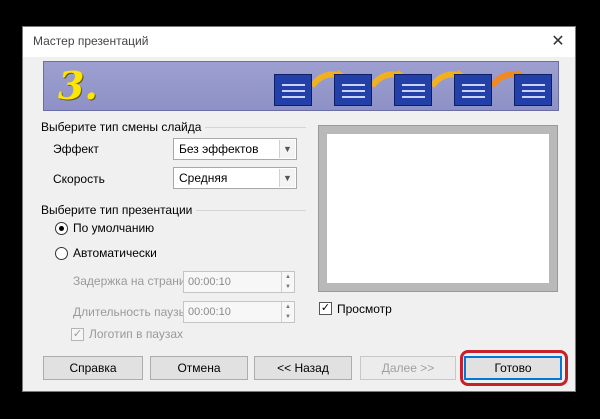 The image size is (600, 419). What do you see at coordinates (303, 368) in the screenshot?
I see `back-button: << Назад` at bounding box center [303, 368].